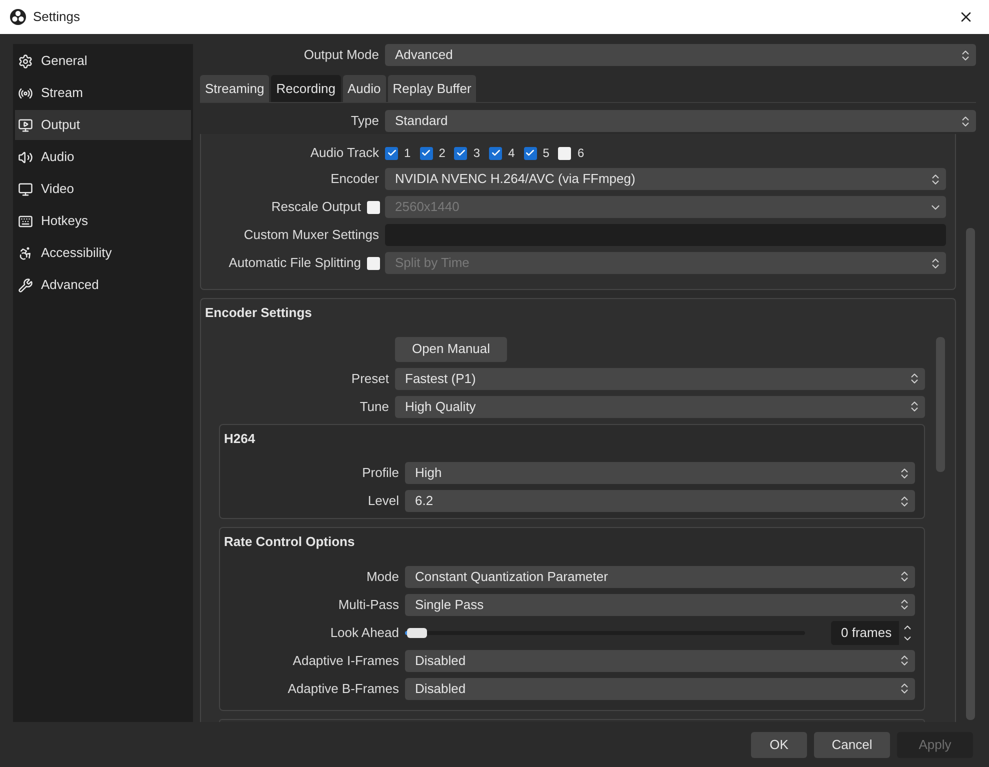  What do you see at coordinates (294, 263) in the screenshot?
I see `field-label: Automatic File Splitting` at bounding box center [294, 263].